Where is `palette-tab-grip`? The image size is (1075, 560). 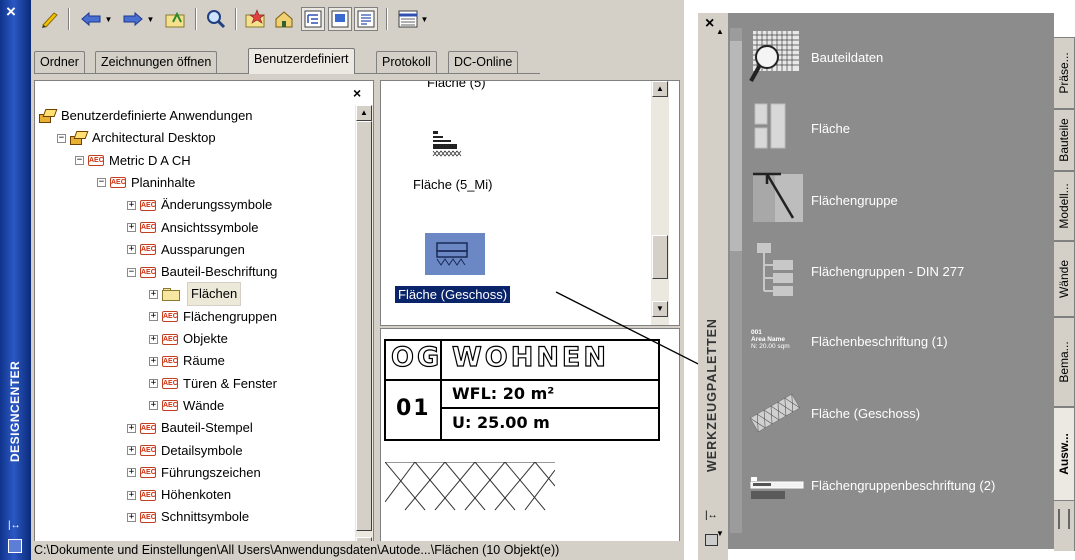
palette-tab-grip is located at coordinates (1064, 526).